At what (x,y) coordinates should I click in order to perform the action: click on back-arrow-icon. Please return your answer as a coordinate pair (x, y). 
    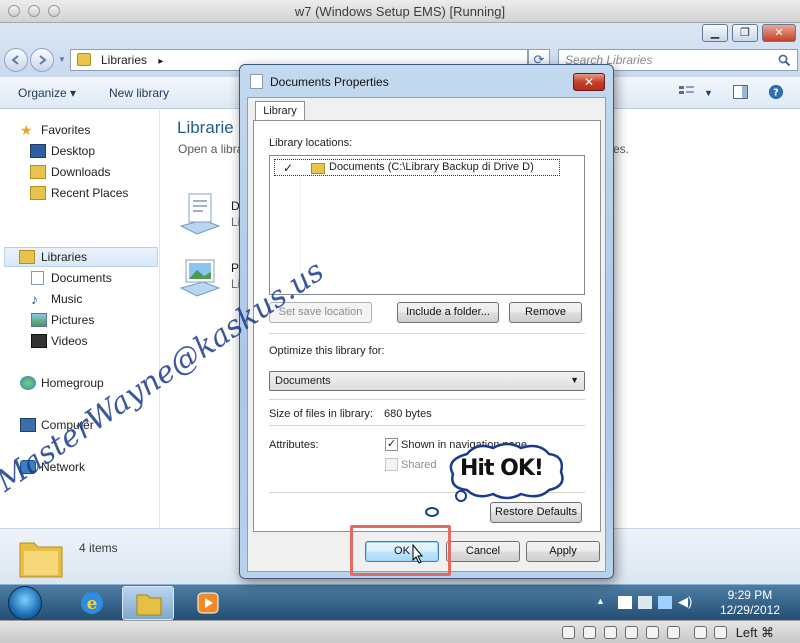
    Looking at the image, I should click on (15, 60).